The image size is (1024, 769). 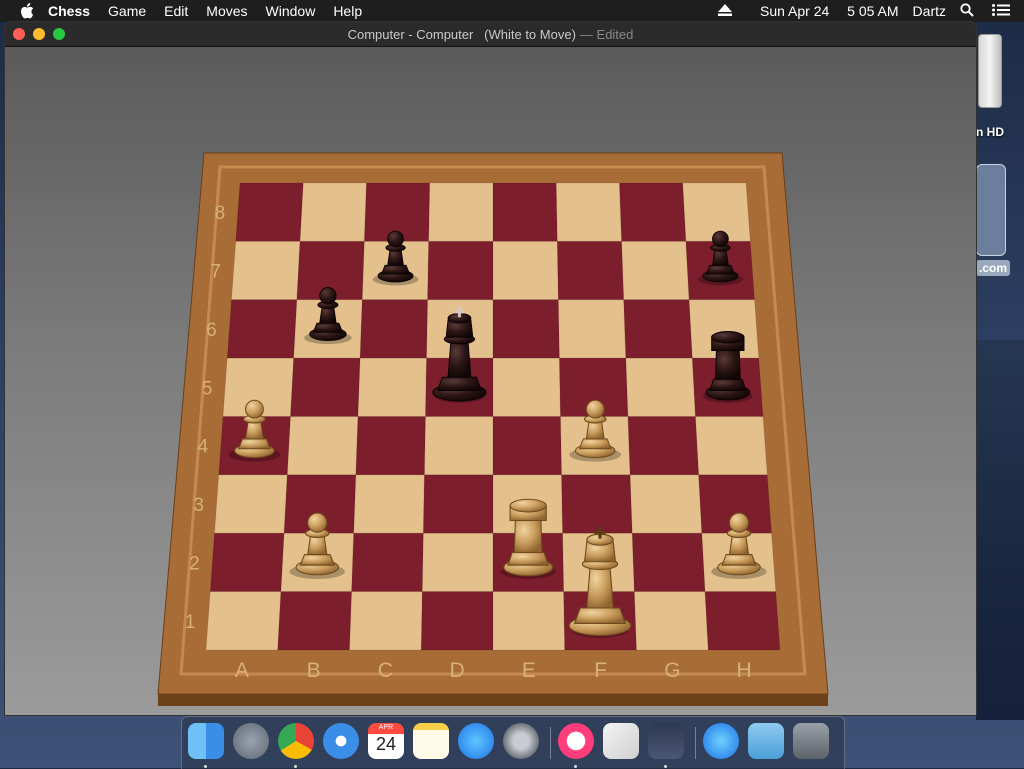 I want to click on square-g5, so click(x=661, y=387).